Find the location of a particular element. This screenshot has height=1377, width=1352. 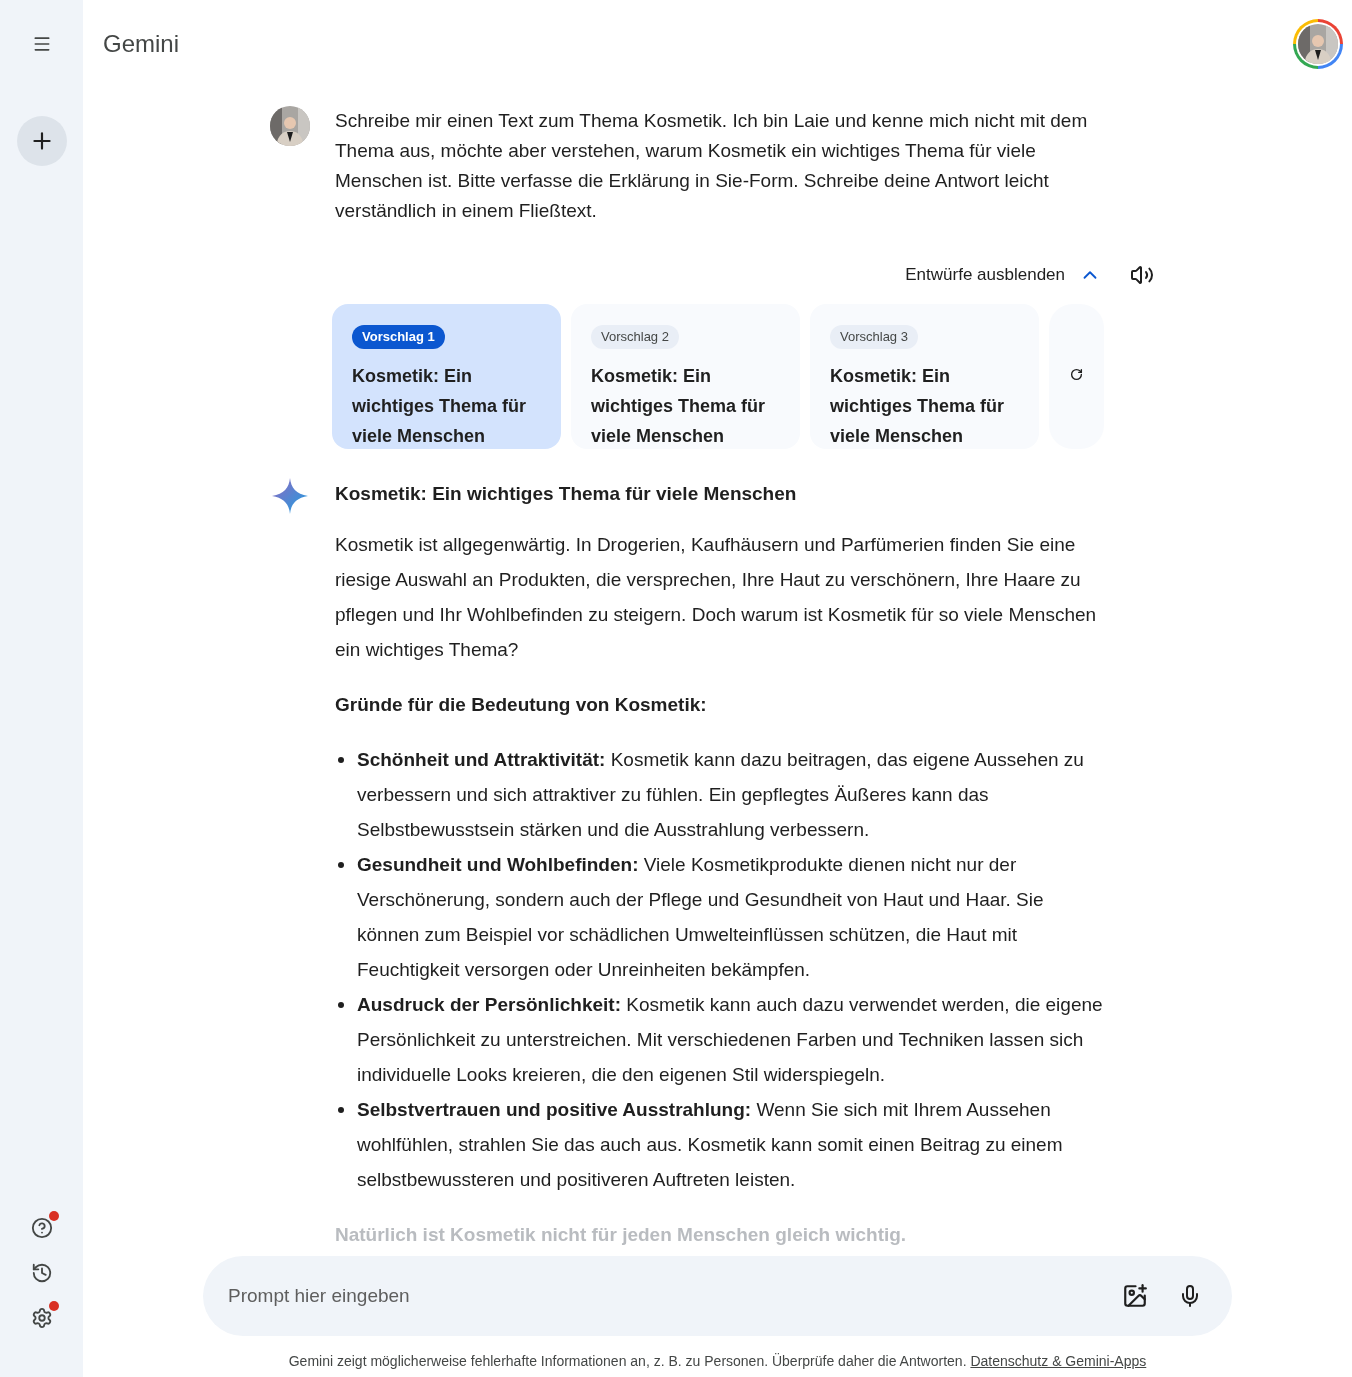

draft-card: Vorschlag 1 Kosmetik: Ein wichtiges Thema für viele Menschen is located at coordinates (446, 376).